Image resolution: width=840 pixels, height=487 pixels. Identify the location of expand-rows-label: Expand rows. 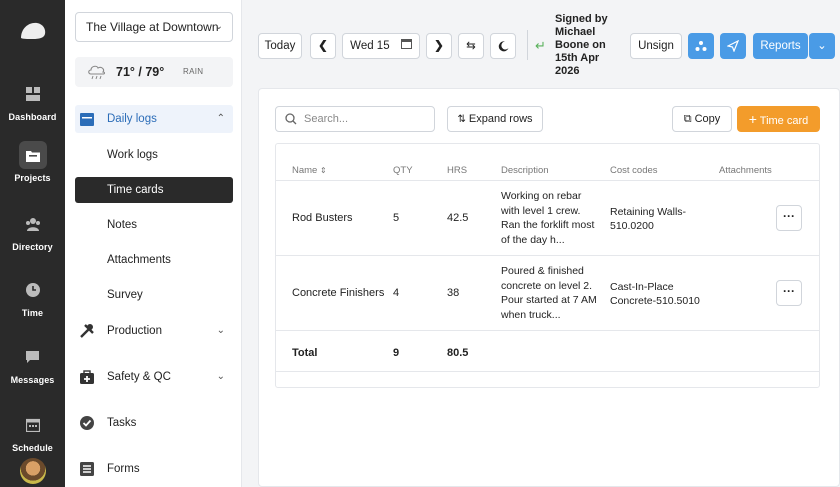
(500, 119).